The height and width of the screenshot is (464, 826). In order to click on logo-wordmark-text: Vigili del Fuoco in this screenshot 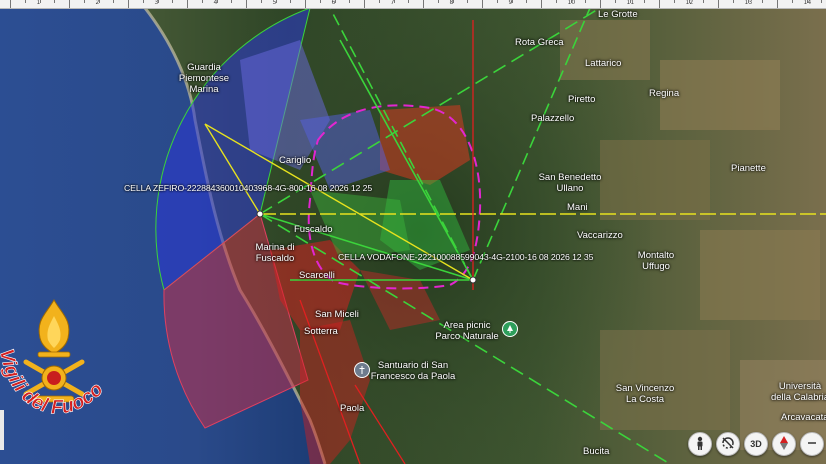, I will do `click(54, 383)`.